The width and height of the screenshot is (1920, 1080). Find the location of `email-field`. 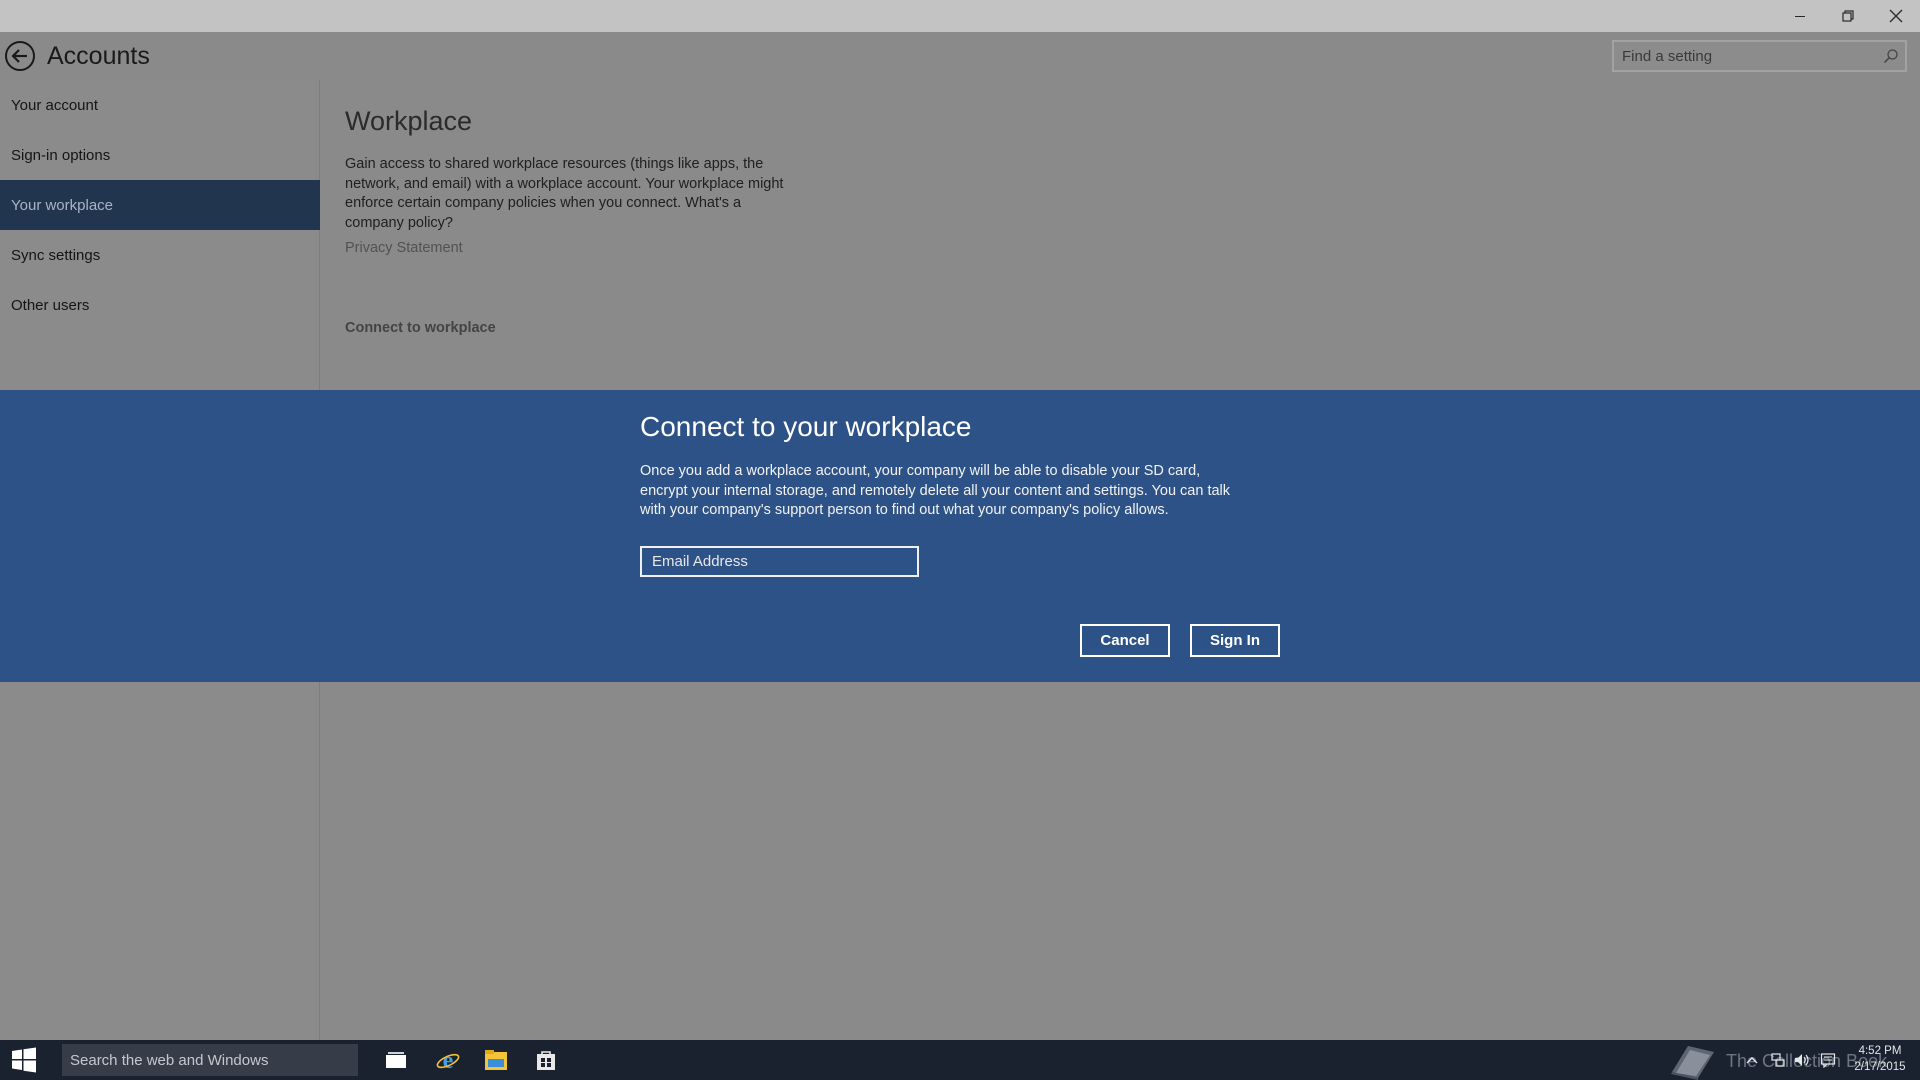

email-field is located at coordinates (779, 561).